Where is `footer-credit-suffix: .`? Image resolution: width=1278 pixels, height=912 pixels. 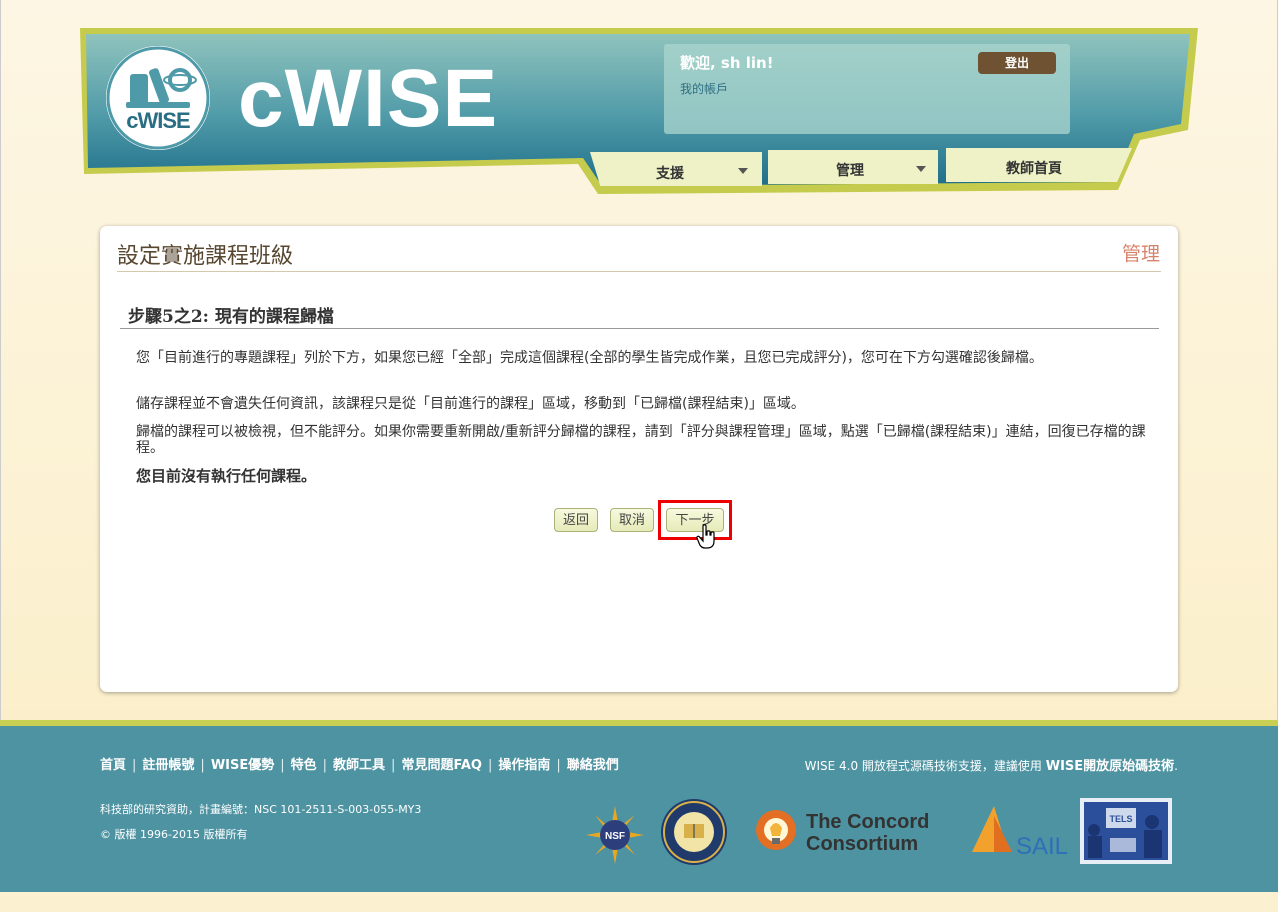
footer-credit-suffix: . is located at coordinates (1176, 766).